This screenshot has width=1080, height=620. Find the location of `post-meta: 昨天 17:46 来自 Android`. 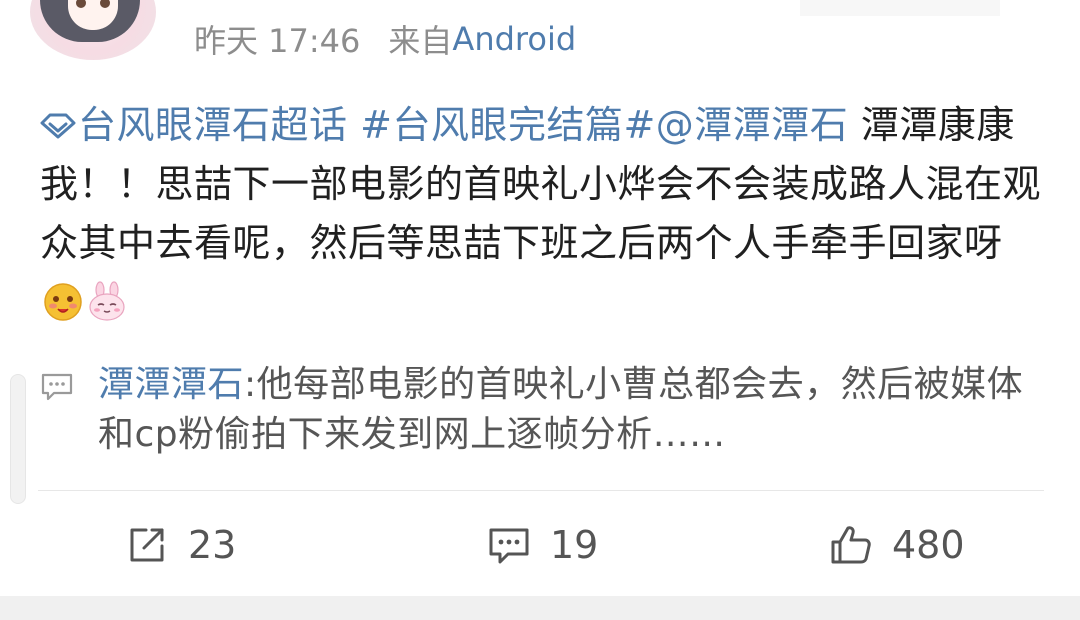

post-meta: 昨天 17:46 来自 Android is located at coordinates (385, 39).